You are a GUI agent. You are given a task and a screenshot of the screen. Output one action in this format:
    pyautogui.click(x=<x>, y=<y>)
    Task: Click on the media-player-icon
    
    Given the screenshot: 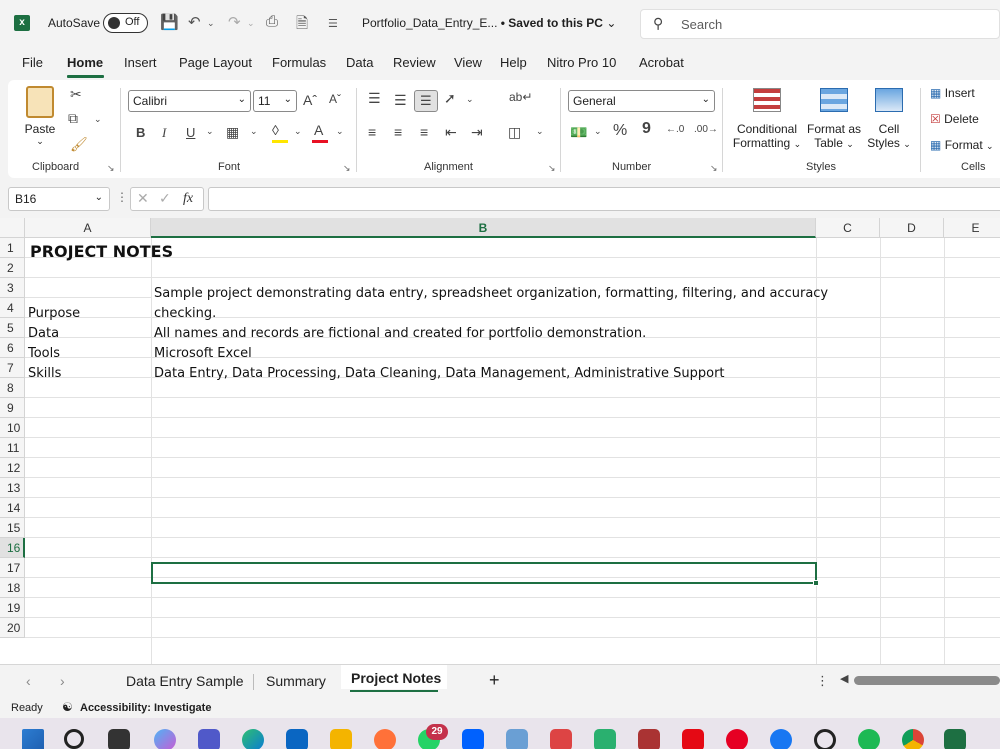 What is the action you would take?
    pyautogui.click(x=605, y=739)
    